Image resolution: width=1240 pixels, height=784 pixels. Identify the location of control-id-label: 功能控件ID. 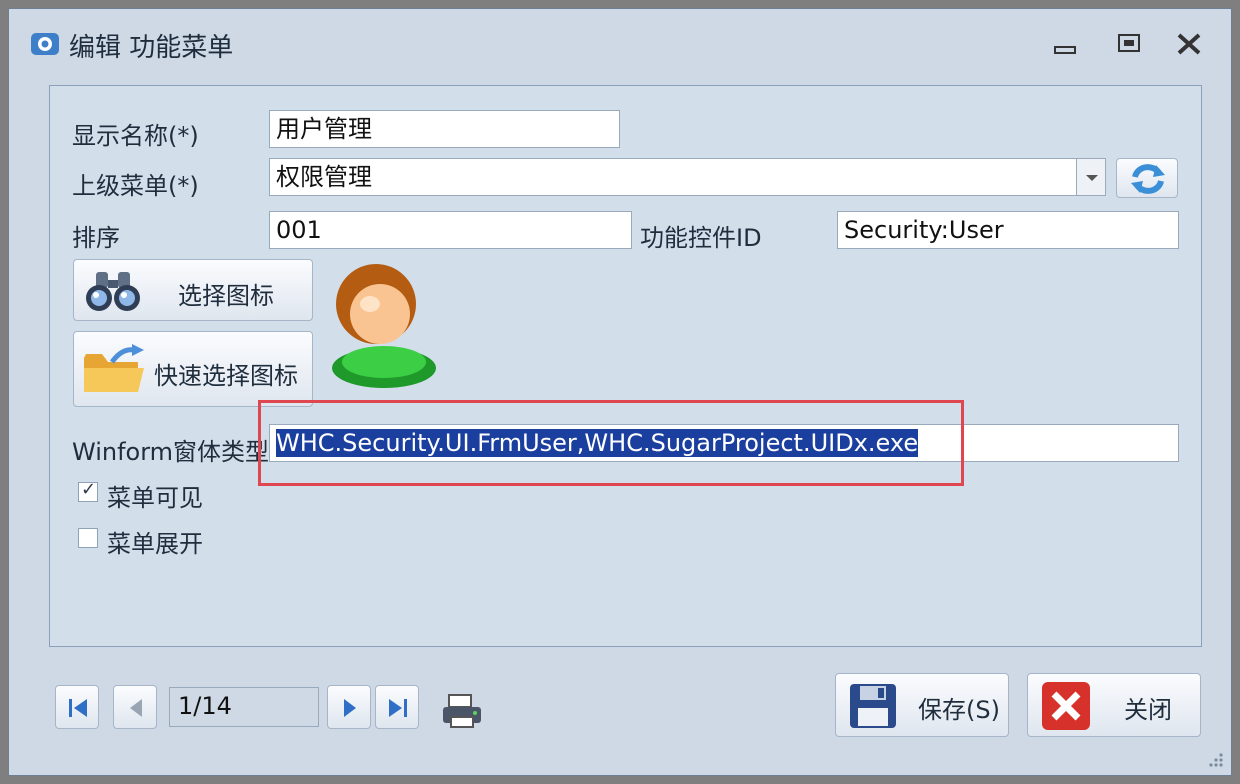
(701, 238).